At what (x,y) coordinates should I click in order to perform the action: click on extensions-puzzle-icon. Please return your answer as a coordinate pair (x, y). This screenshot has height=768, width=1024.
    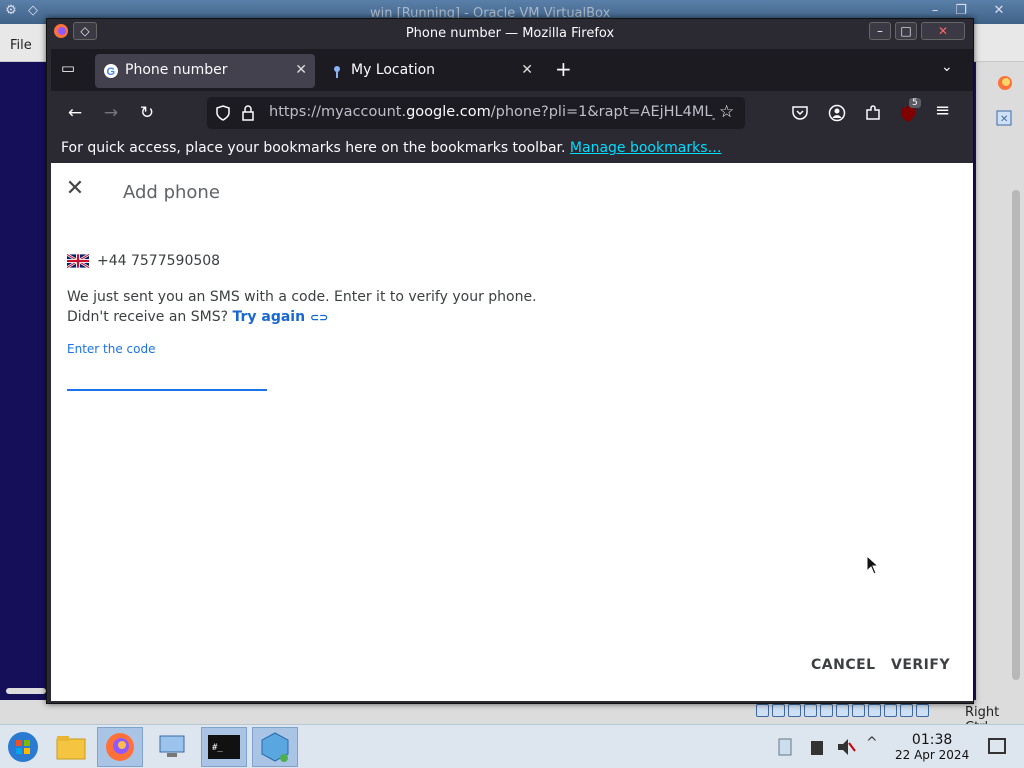
    Looking at the image, I should click on (873, 113).